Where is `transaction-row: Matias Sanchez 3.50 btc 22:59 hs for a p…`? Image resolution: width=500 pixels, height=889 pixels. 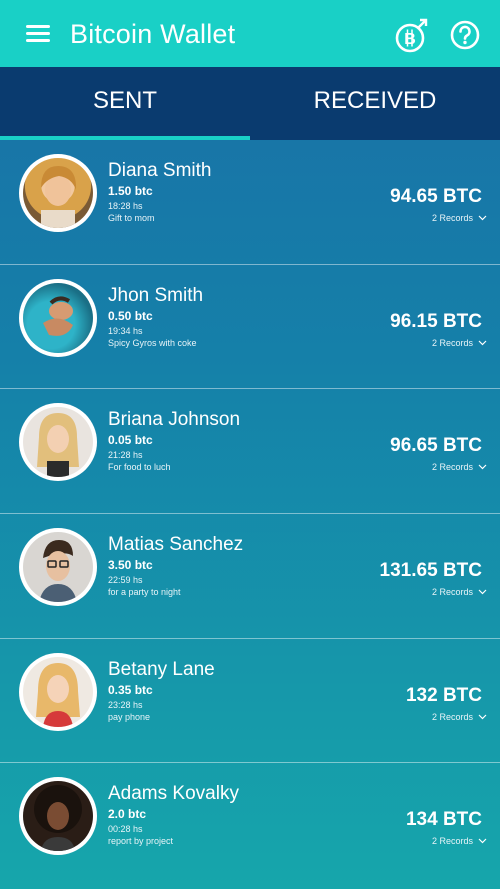
transaction-row: Matias Sanchez 3.50 btc 22:59 hs for a p… is located at coordinates (250, 576).